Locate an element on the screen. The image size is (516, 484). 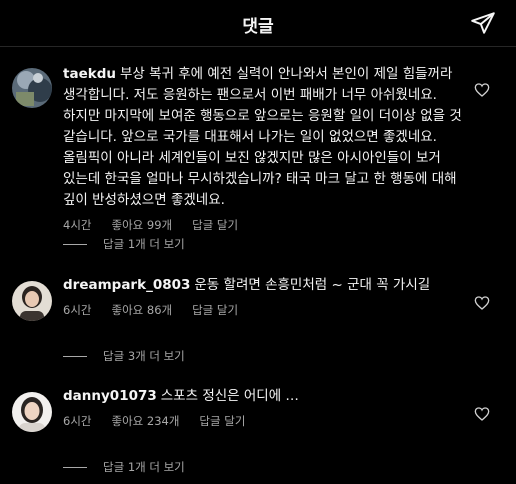
comment-username: danny01073 is located at coordinates (110, 396).